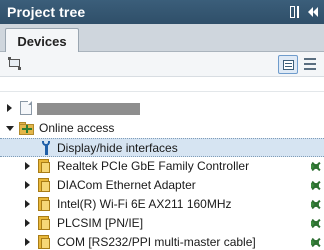 The height and width of the screenshot is (250, 324). I want to click on tree-item-label: DIACom Ethernet Adapter, so click(126, 185).